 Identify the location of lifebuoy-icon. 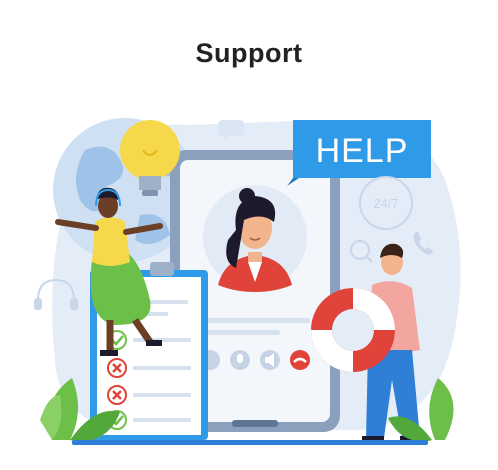
(353, 330).